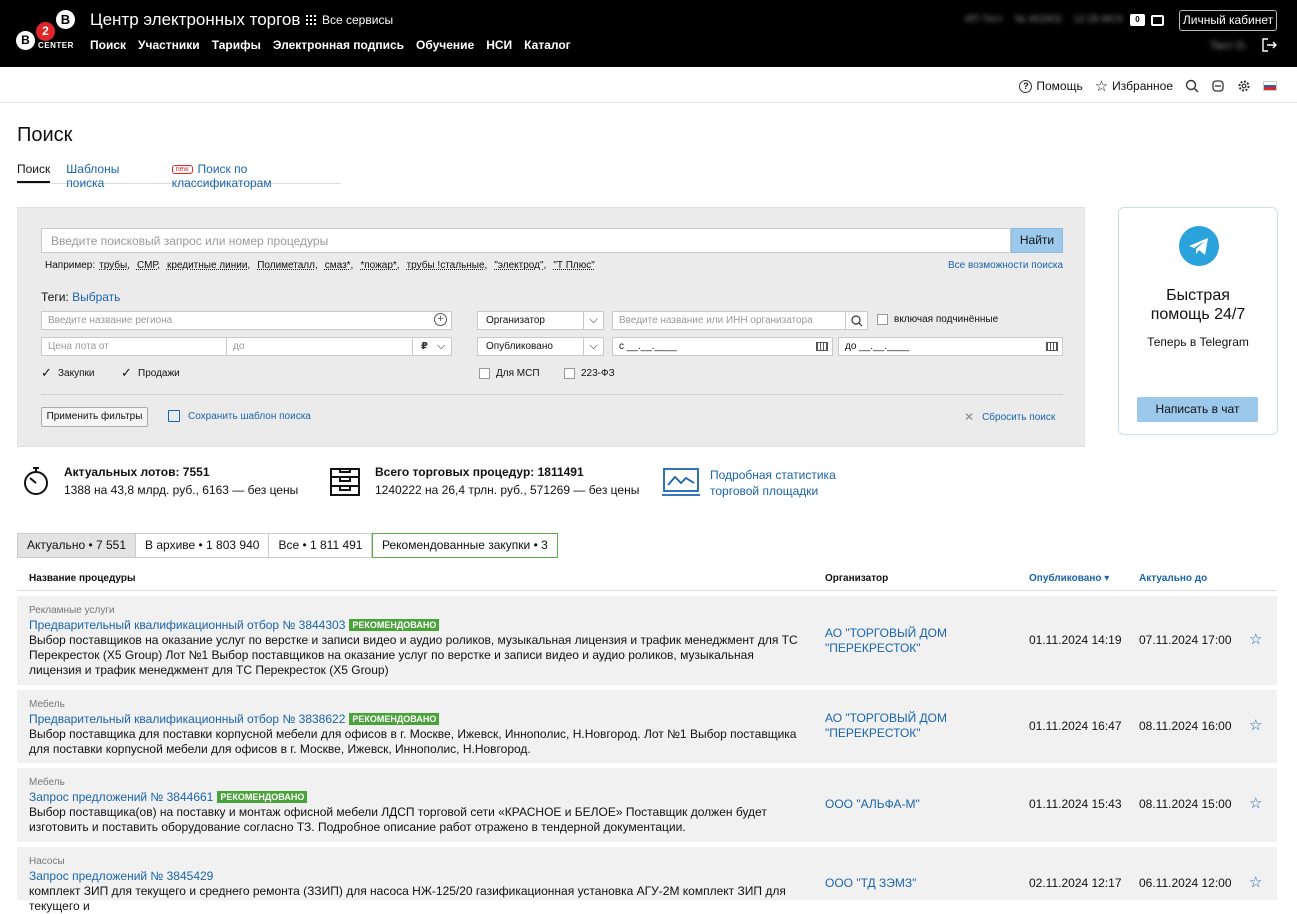 The height and width of the screenshot is (914, 1297). I want to click on user-name: Тест О., so click(1228, 46).